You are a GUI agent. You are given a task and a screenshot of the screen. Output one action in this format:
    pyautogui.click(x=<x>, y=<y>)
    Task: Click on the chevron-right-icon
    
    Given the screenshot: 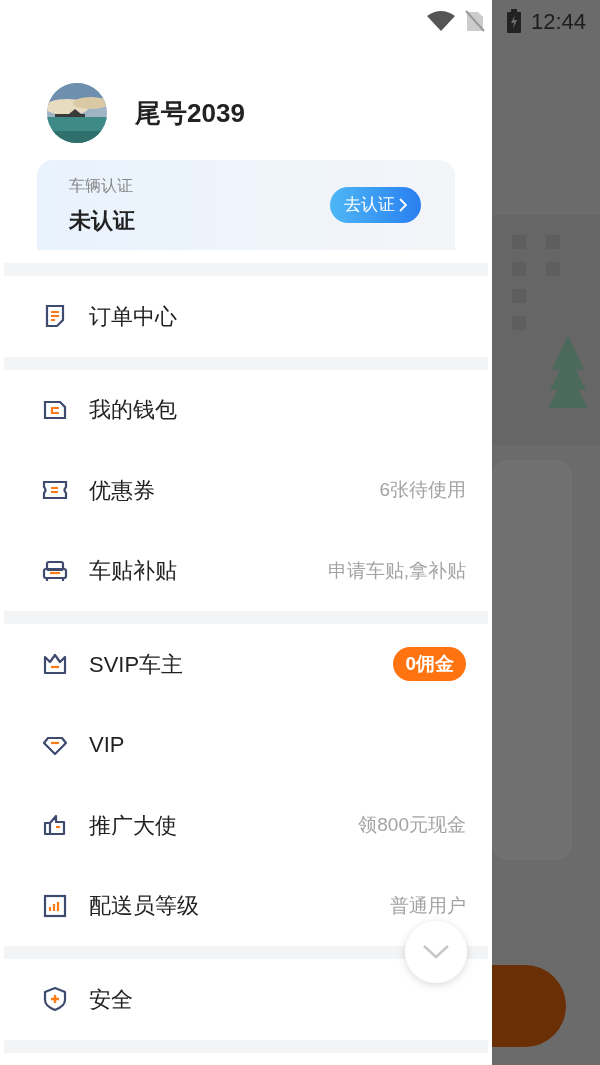 What is the action you would take?
    pyautogui.click(x=403, y=205)
    